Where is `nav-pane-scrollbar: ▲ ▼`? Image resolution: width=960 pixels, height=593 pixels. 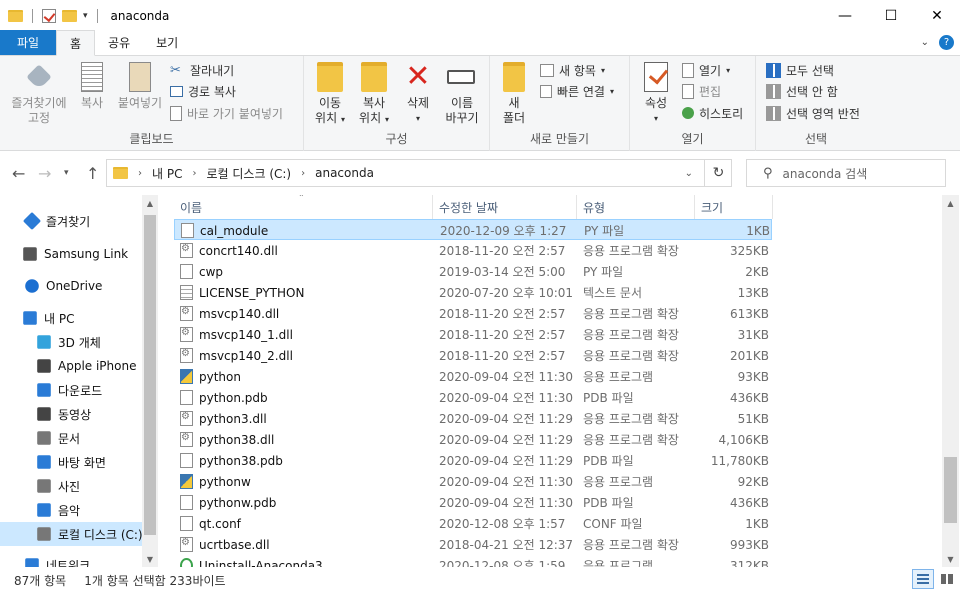
nav-pane-scrollbar: ▲ ▼ is located at coordinates (150, 381).